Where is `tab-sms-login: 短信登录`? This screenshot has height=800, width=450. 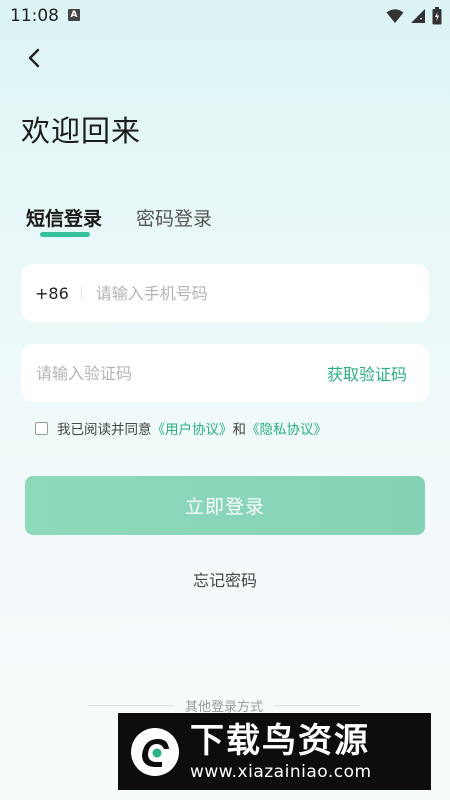 tab-sms-login: 短信登录 is located at coordinates (64, 220).